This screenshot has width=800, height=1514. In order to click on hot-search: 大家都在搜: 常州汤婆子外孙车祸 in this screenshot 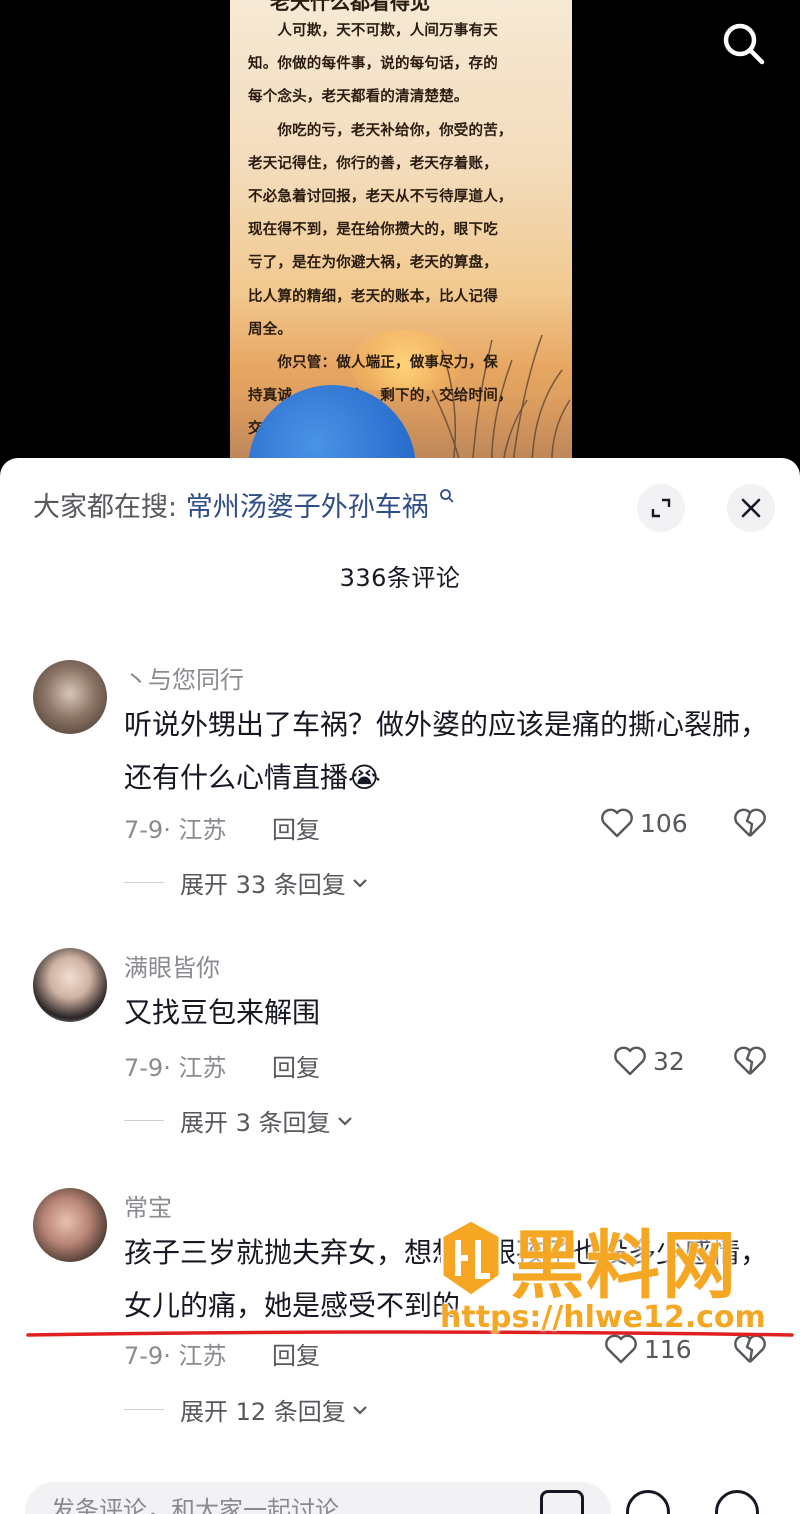, I will do `click(244, 508)`.